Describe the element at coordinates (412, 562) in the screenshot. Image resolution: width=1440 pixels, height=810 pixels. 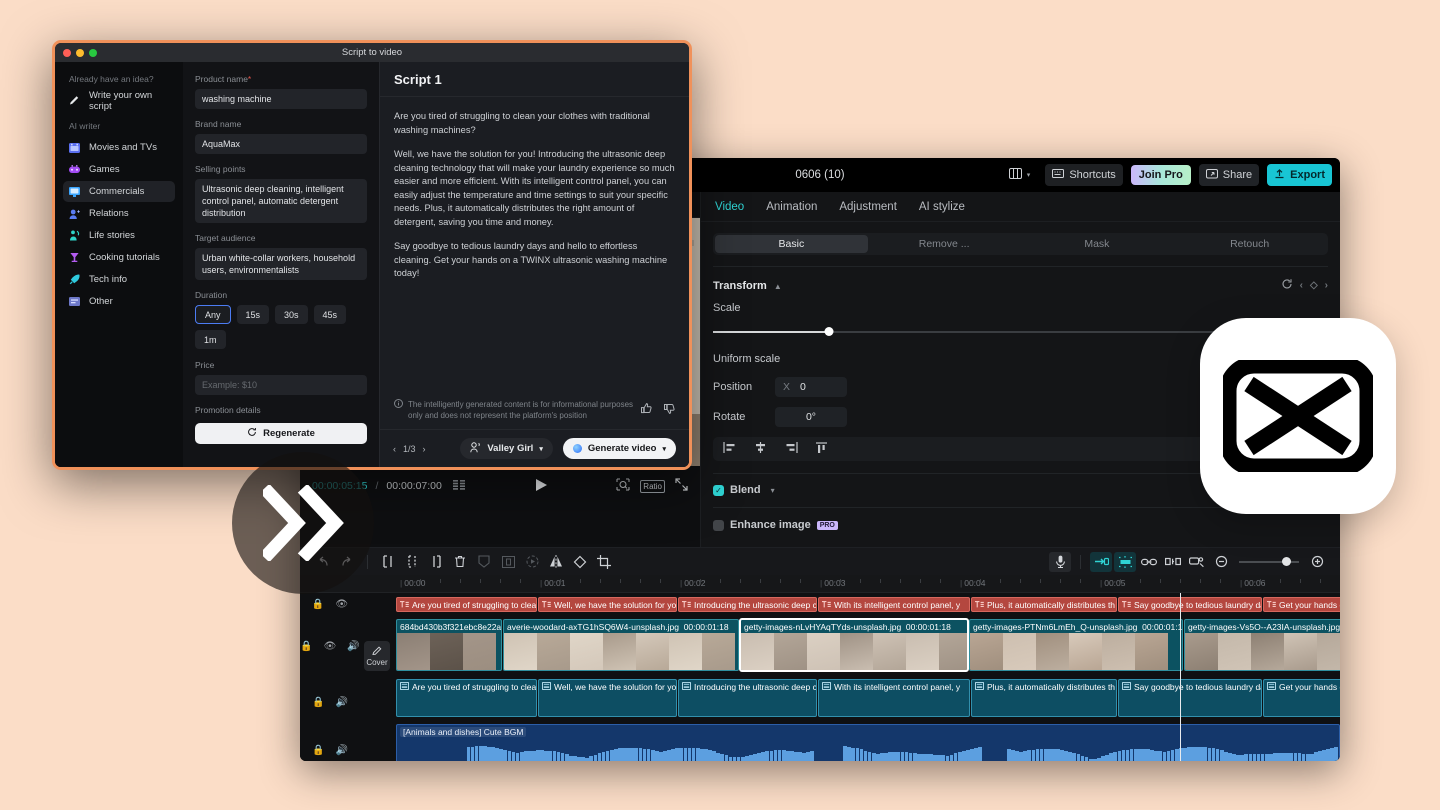
I see `trim-left-icon` at that location.